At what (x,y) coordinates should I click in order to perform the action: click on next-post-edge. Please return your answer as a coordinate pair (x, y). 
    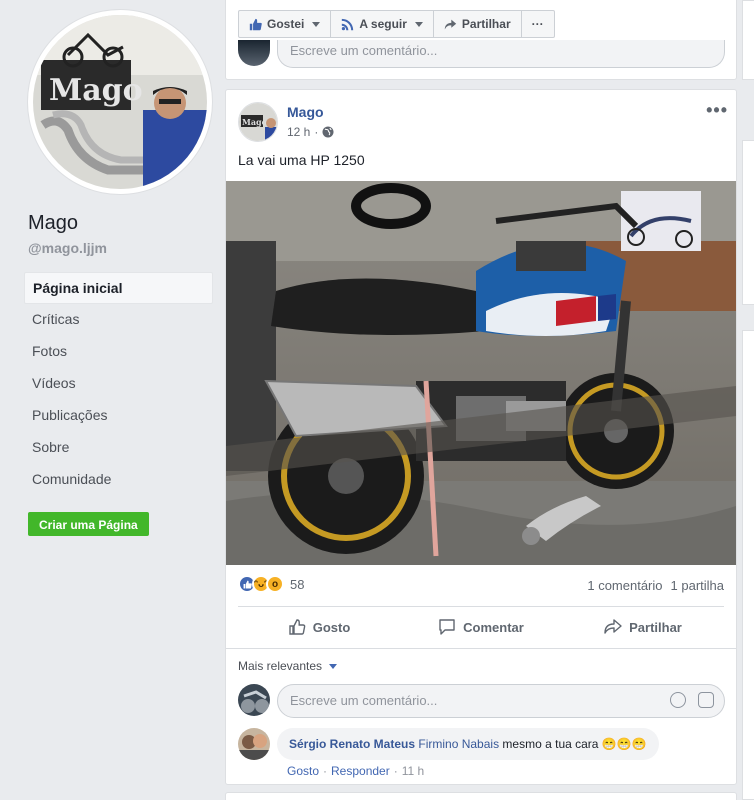
    Looking at the image, I should click on (481, 796).